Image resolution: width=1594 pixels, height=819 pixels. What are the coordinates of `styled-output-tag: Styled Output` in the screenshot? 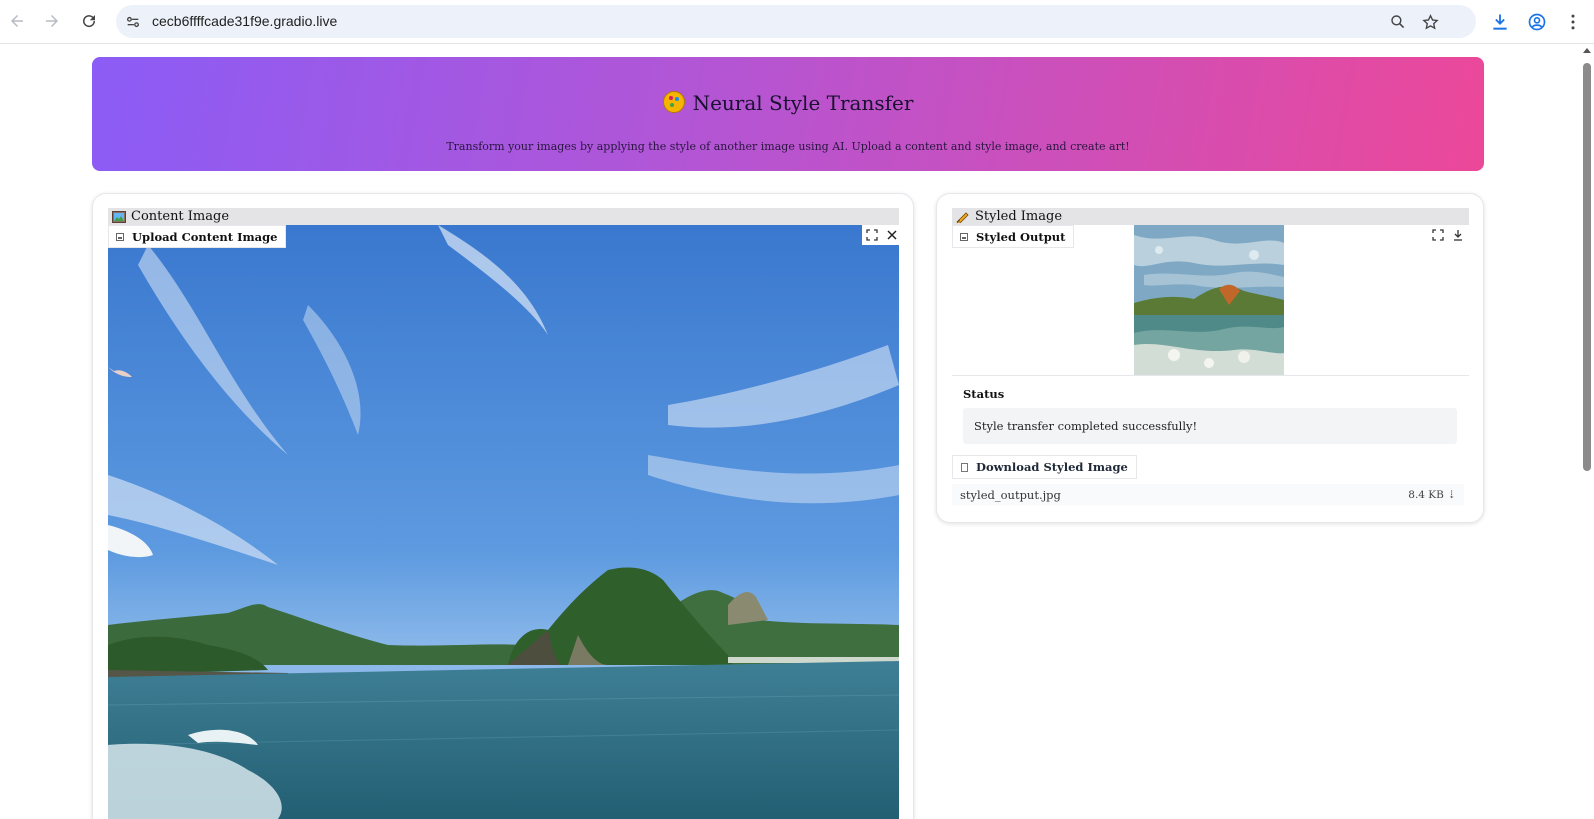 It's located at (1013, 236).